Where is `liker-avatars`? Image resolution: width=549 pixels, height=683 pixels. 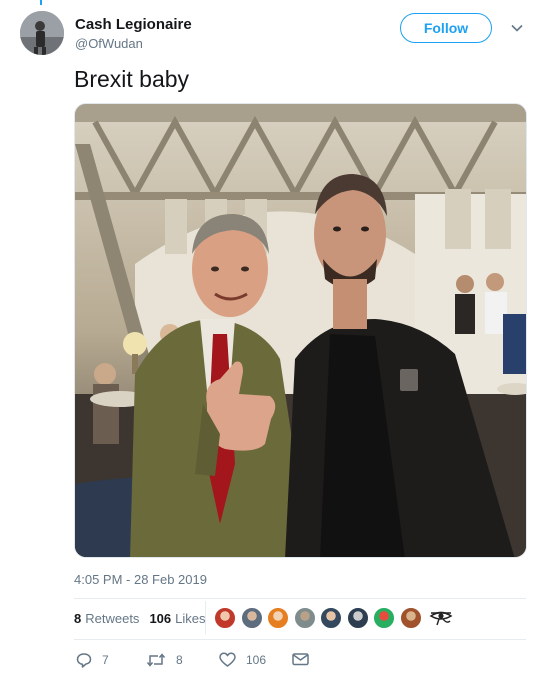 liker-avatars is located at coordinates (334, 618).